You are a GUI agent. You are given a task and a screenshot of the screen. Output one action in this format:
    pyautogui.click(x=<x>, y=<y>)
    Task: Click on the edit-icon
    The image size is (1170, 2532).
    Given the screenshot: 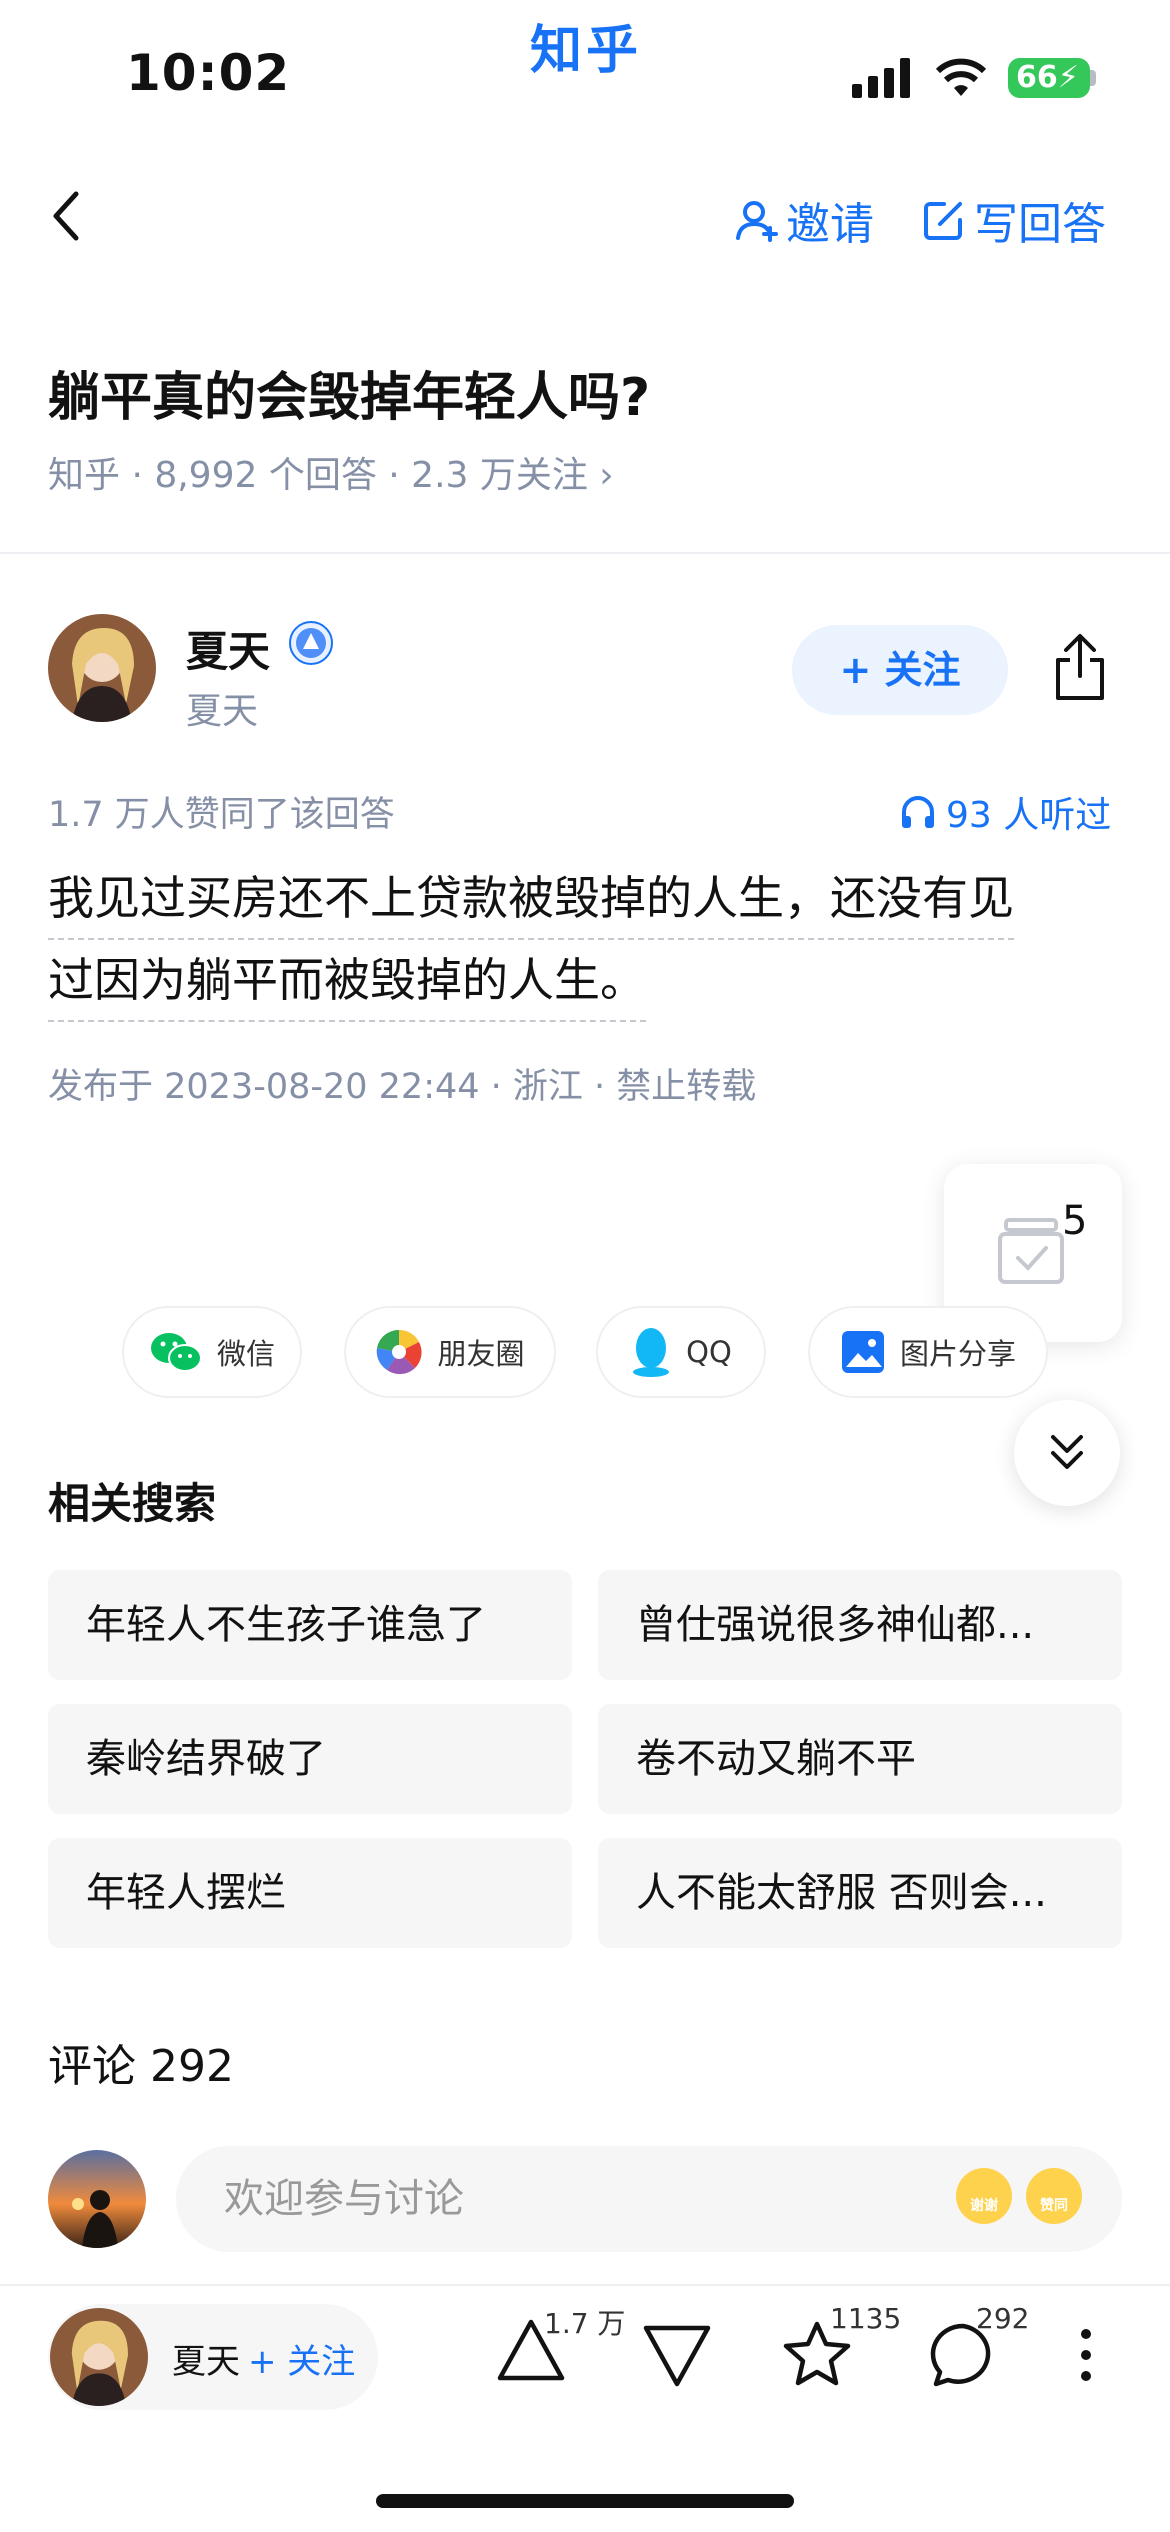 What is the action you would take?
    pyautogui.click(x=943, y=221)
    